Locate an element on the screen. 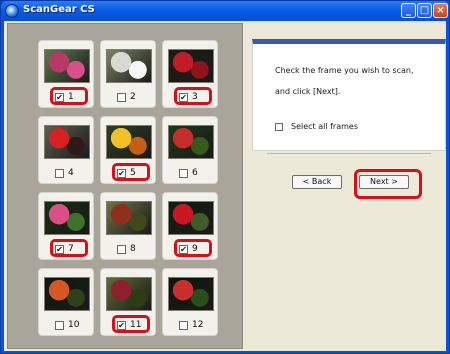 This screenshot has width=450, height=354. frame-thumbnail-7: ✔ 7 is located at coordinates (66, 226).